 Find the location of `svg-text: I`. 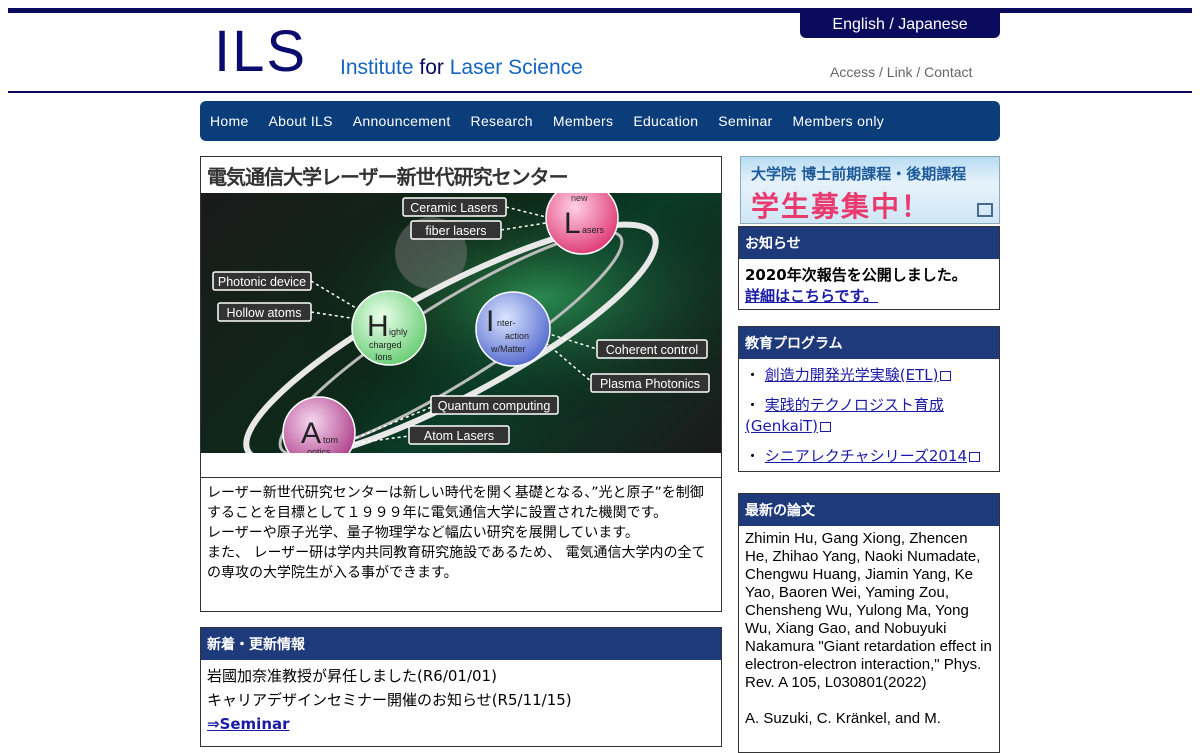

svg-text: I is located at coordinates (490, 321).